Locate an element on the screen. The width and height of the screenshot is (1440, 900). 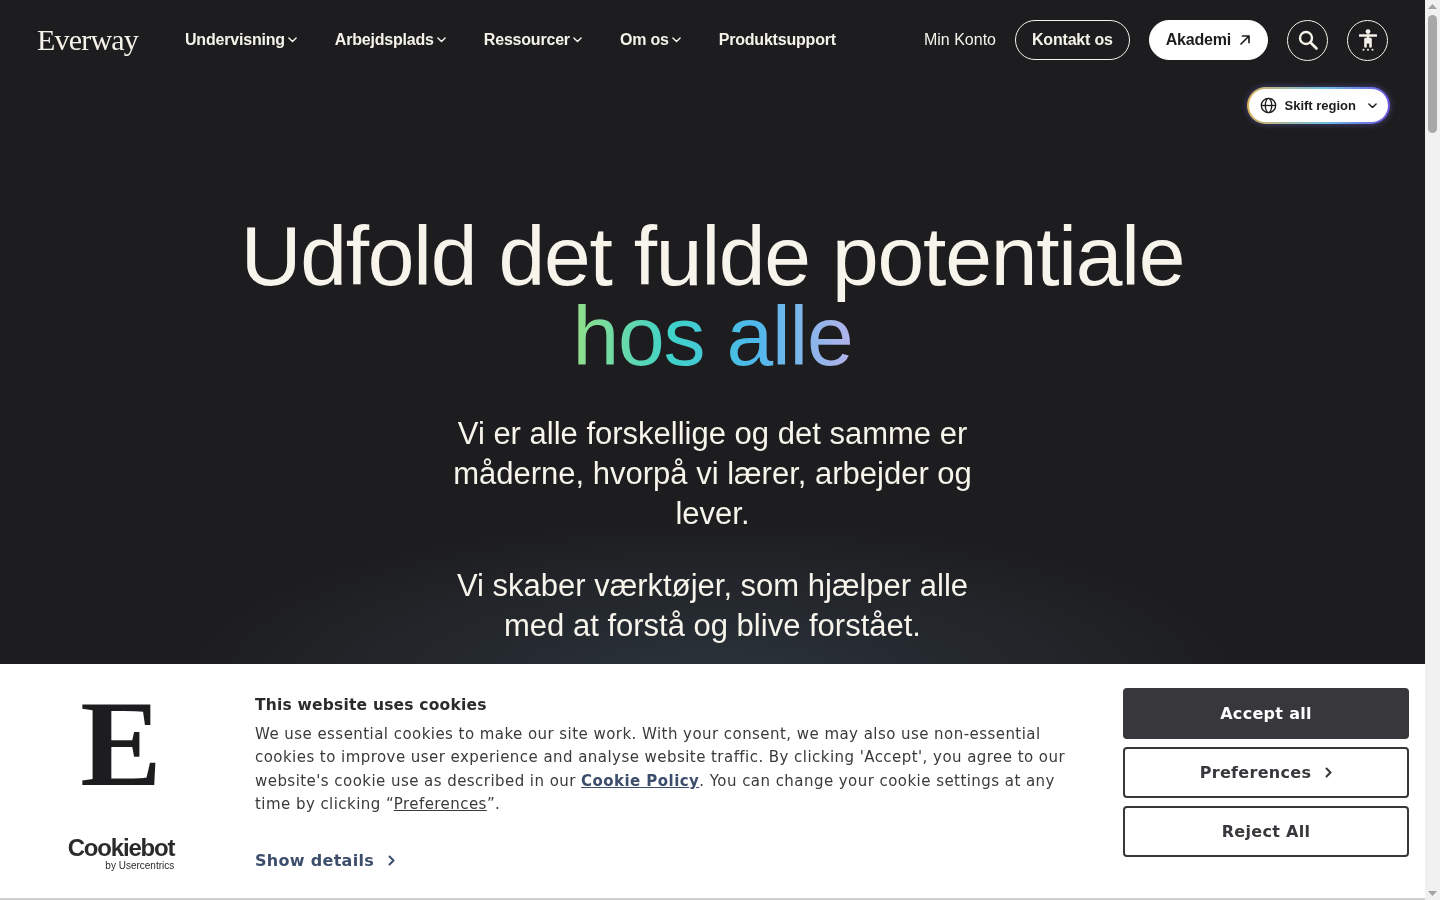
cookie-title: This website uses cookies is located at coordinates (371, 705).